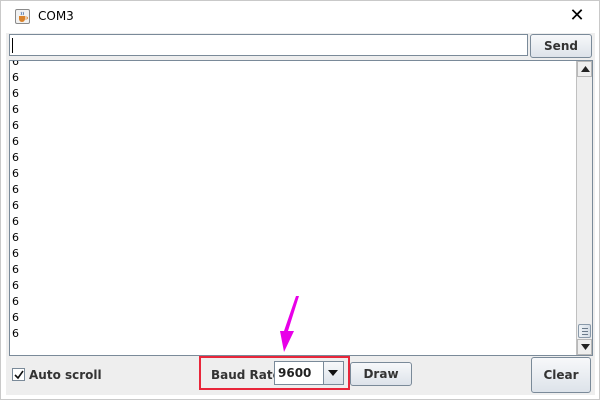 The height and width of the screenshot is (400, 600). What do you see at coordinates (289, 324) in the screenshot?
I see `annotation-arrow` at bounding box center [289, 324].